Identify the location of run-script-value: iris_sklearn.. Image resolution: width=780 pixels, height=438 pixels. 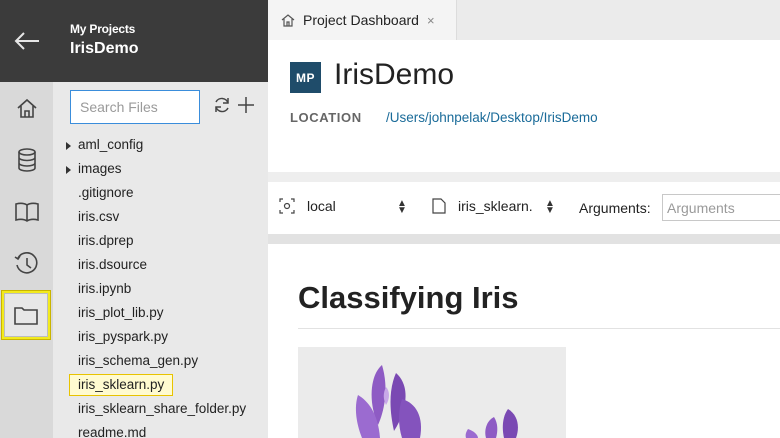
(495, 206).